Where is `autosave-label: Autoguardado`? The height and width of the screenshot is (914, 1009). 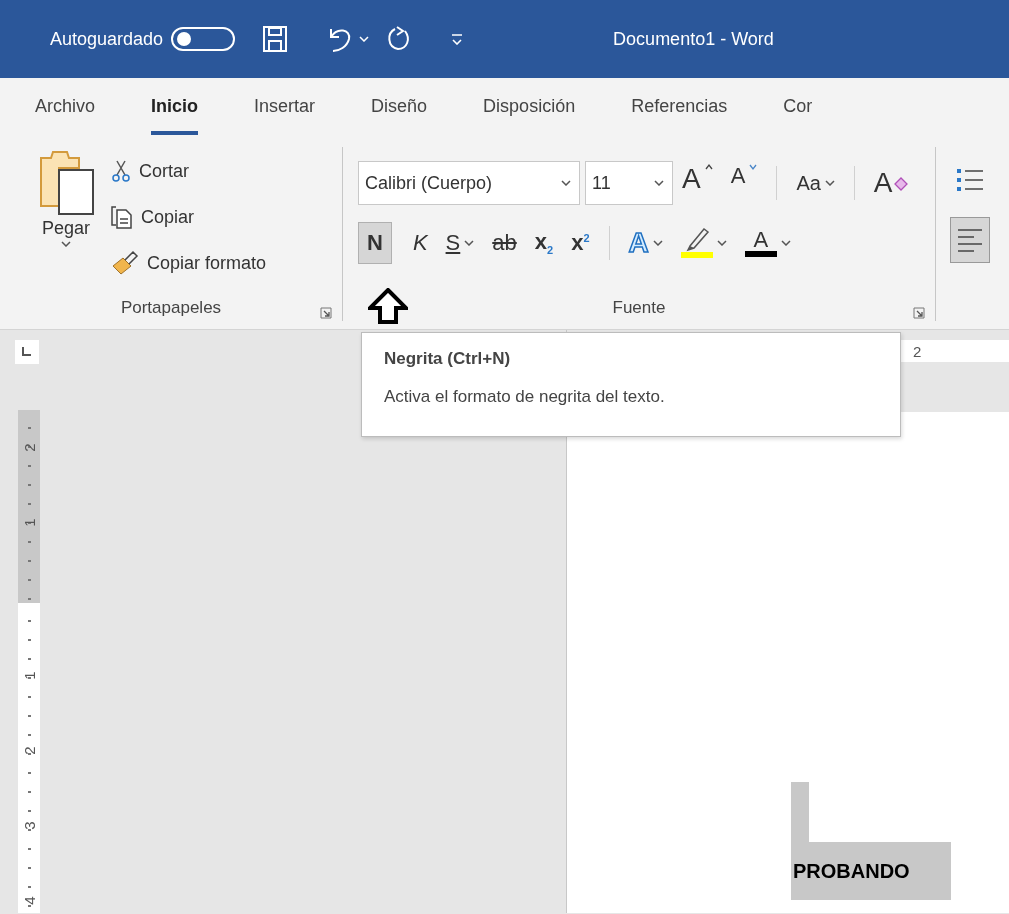
autosave-label: Autoguardado is located at coordinates (107, 39).